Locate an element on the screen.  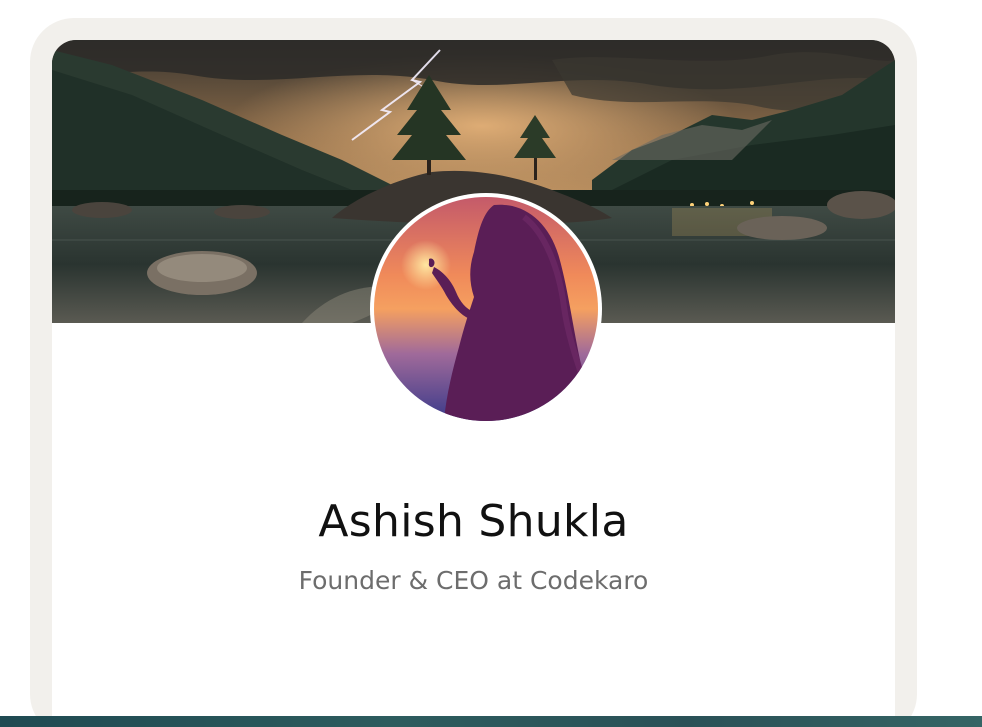
profile-name: Ashish Shukla is located at coordinates (473, 521).